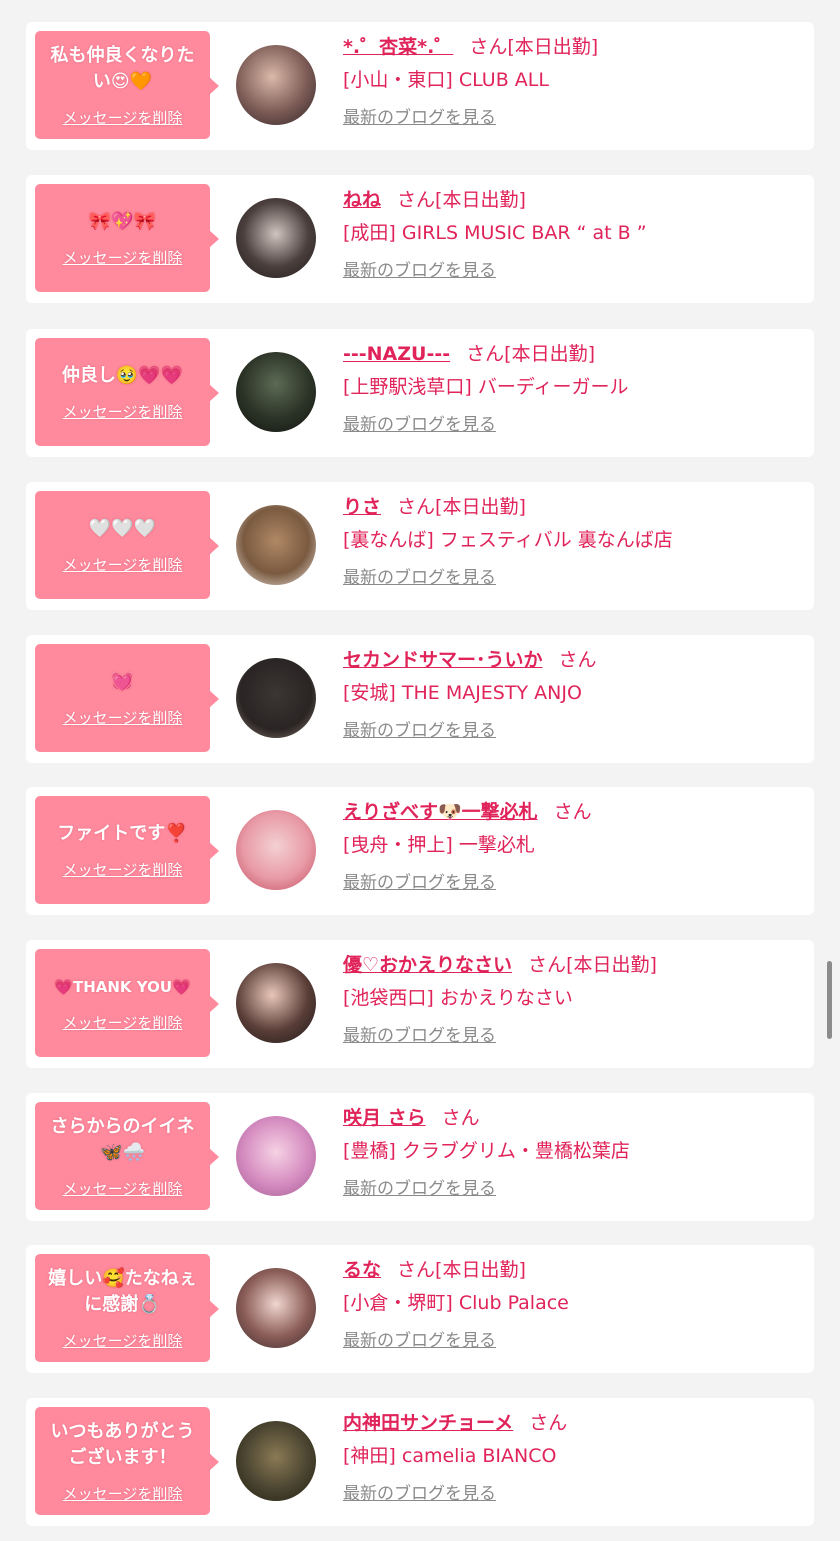 The height and width of the screenshot is (1541, 840). I want to click on message-bubble: 🤍🤍🤍 メッセージを削除, so click(127, 545).